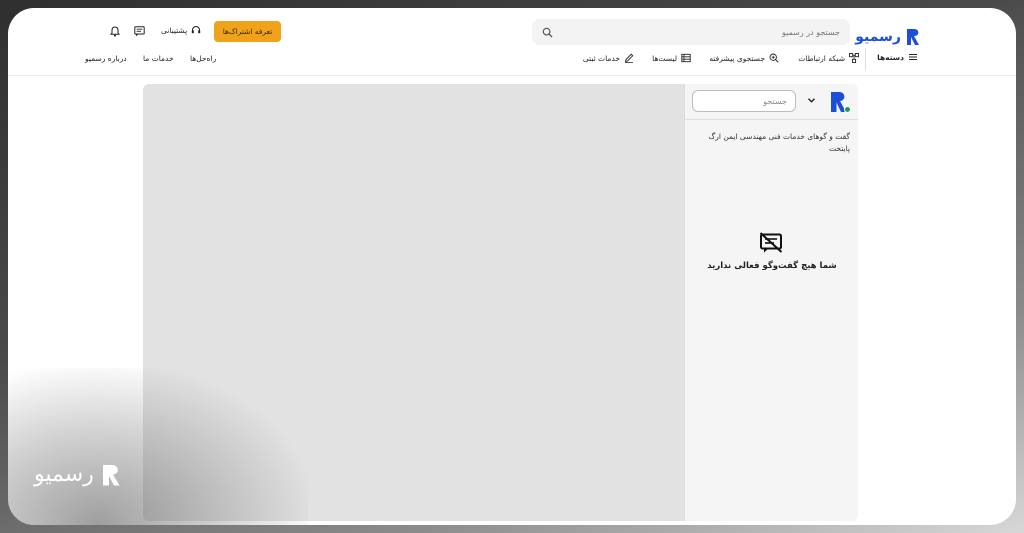  I want to click on no-messages-icon, so click(771, 242).